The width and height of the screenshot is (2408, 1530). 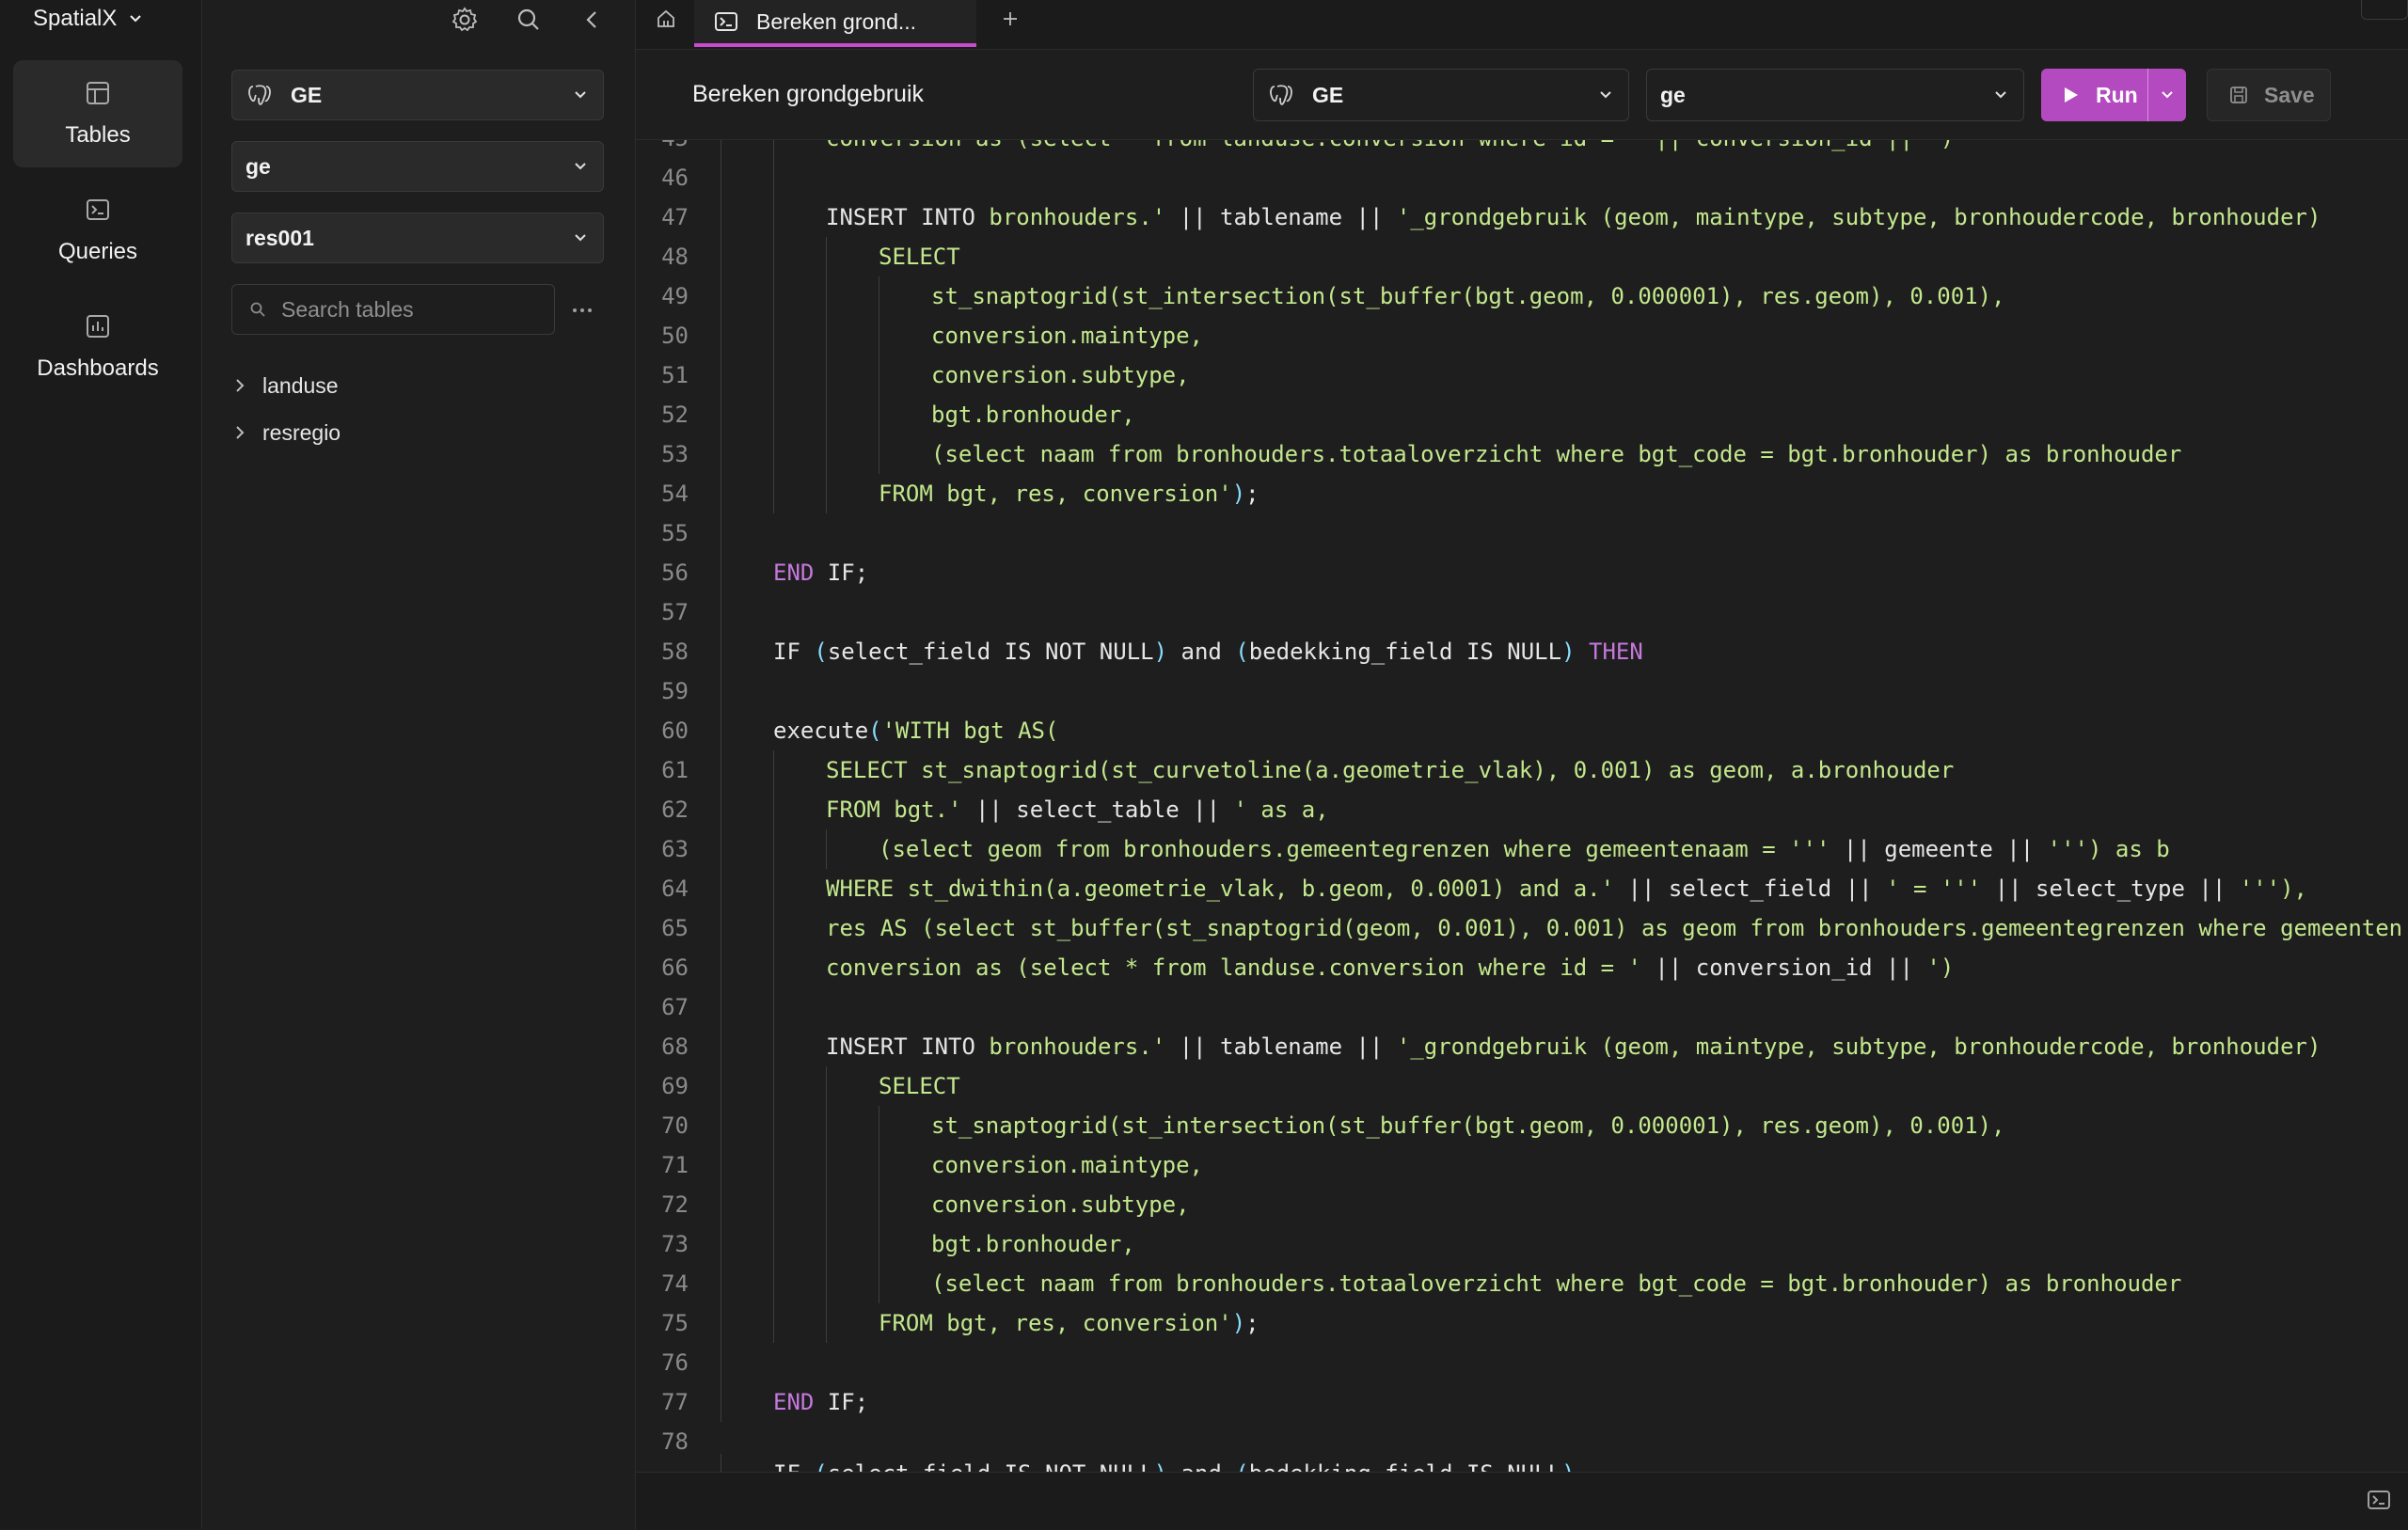 I want to click on terminal-icon, so click(x=2379, y=1500).